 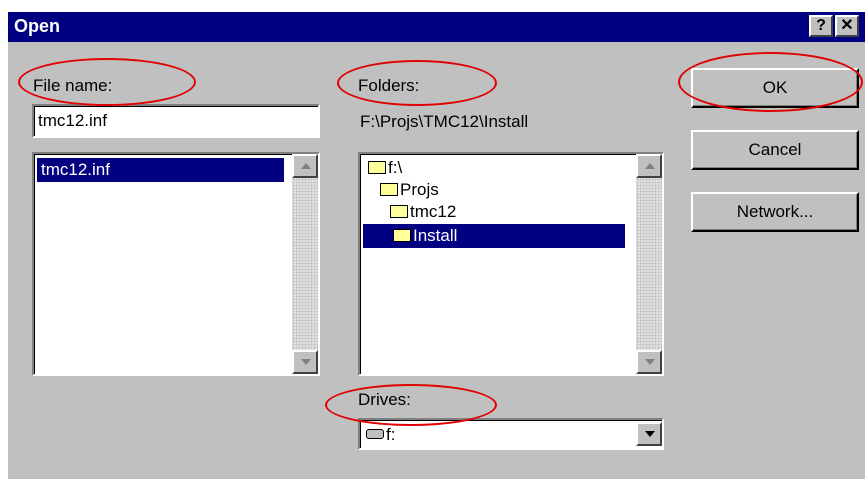 What do you see at coordinates (847, 26) in the screenshot?
I see `close-button: ✕` at bounding box center [847, 26].